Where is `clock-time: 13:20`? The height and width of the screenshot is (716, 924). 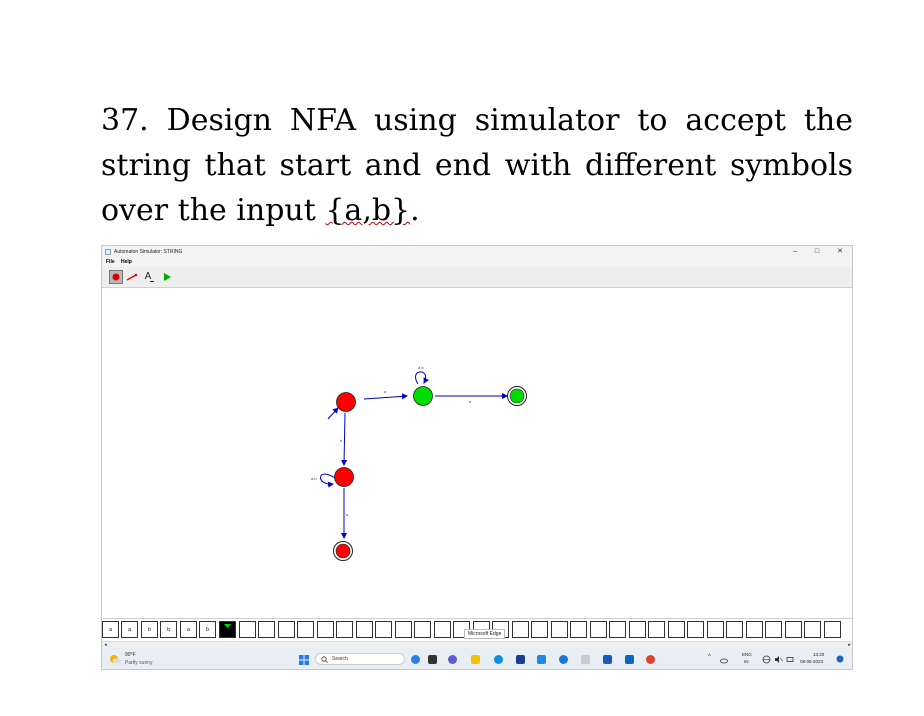 clock-time: 13:20 is located at coordinates (818, 654).